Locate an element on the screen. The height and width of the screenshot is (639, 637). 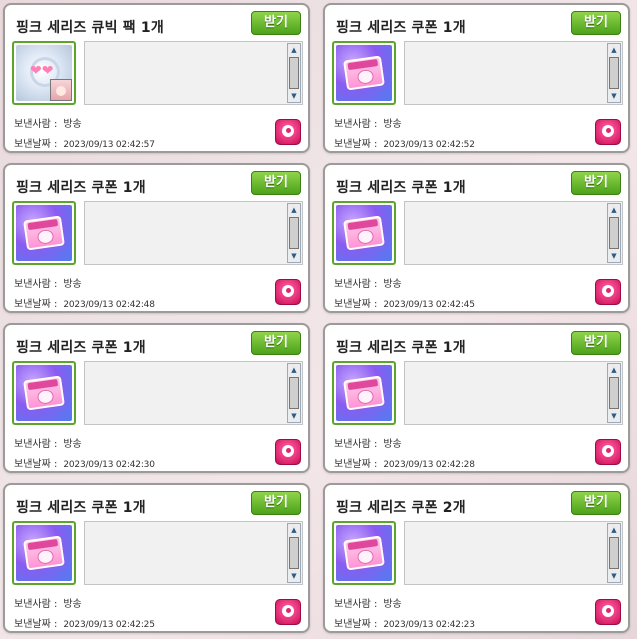
mail-title: 핑크 세리즈 쿠폰 2개 is located at coordinates (401, 508).